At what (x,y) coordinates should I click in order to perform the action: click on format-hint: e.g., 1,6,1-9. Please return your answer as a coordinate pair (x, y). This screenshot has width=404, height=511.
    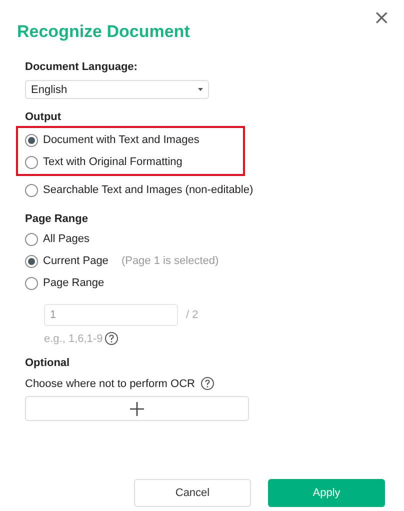
    Looking at the image, I should click on (73, 338).